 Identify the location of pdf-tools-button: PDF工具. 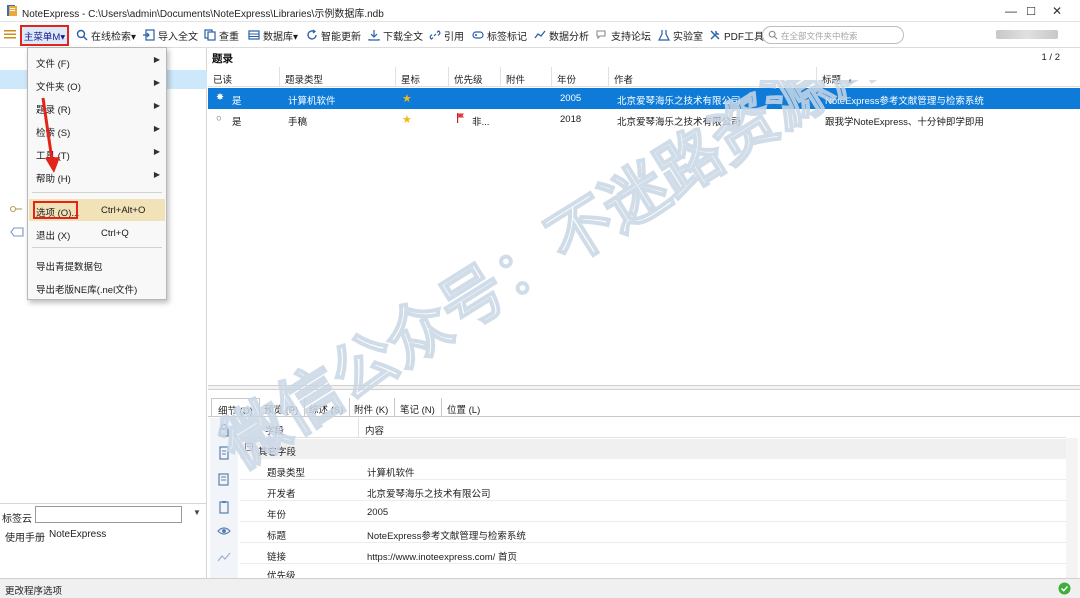
(736, 35).